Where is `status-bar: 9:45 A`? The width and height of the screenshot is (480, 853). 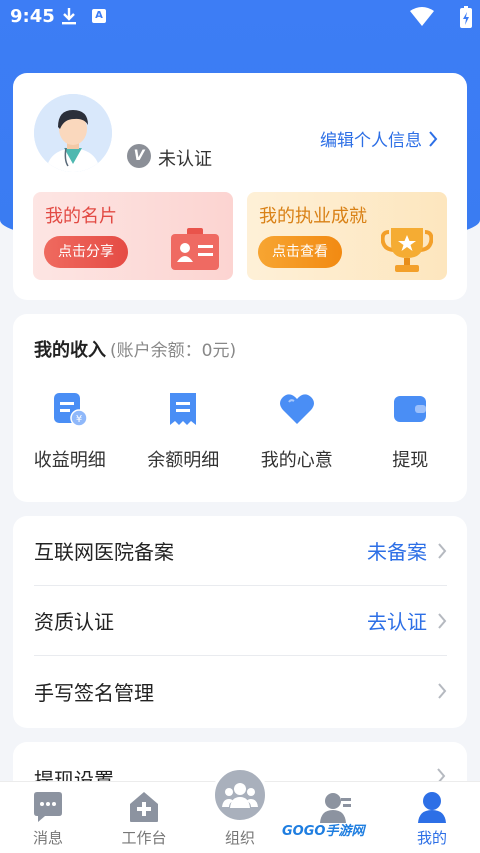 status-bar: 9:45 A is located at coordinates (240, 18).